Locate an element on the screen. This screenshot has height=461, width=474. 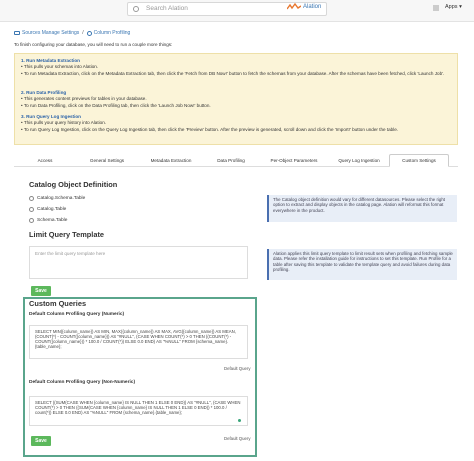
tab-general-settings: General Settings is located at coordinates (107, 160).